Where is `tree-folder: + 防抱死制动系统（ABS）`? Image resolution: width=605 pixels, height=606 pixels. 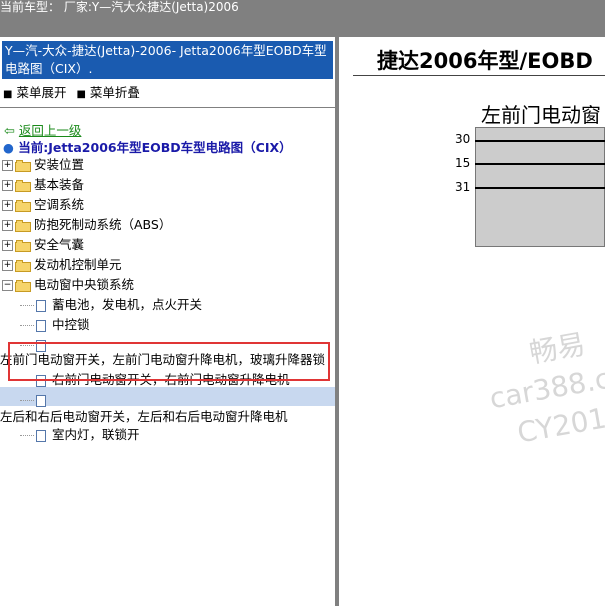
tree-folder: + 防抱死制动系统（ABS） is located at coordinates (86, 225).